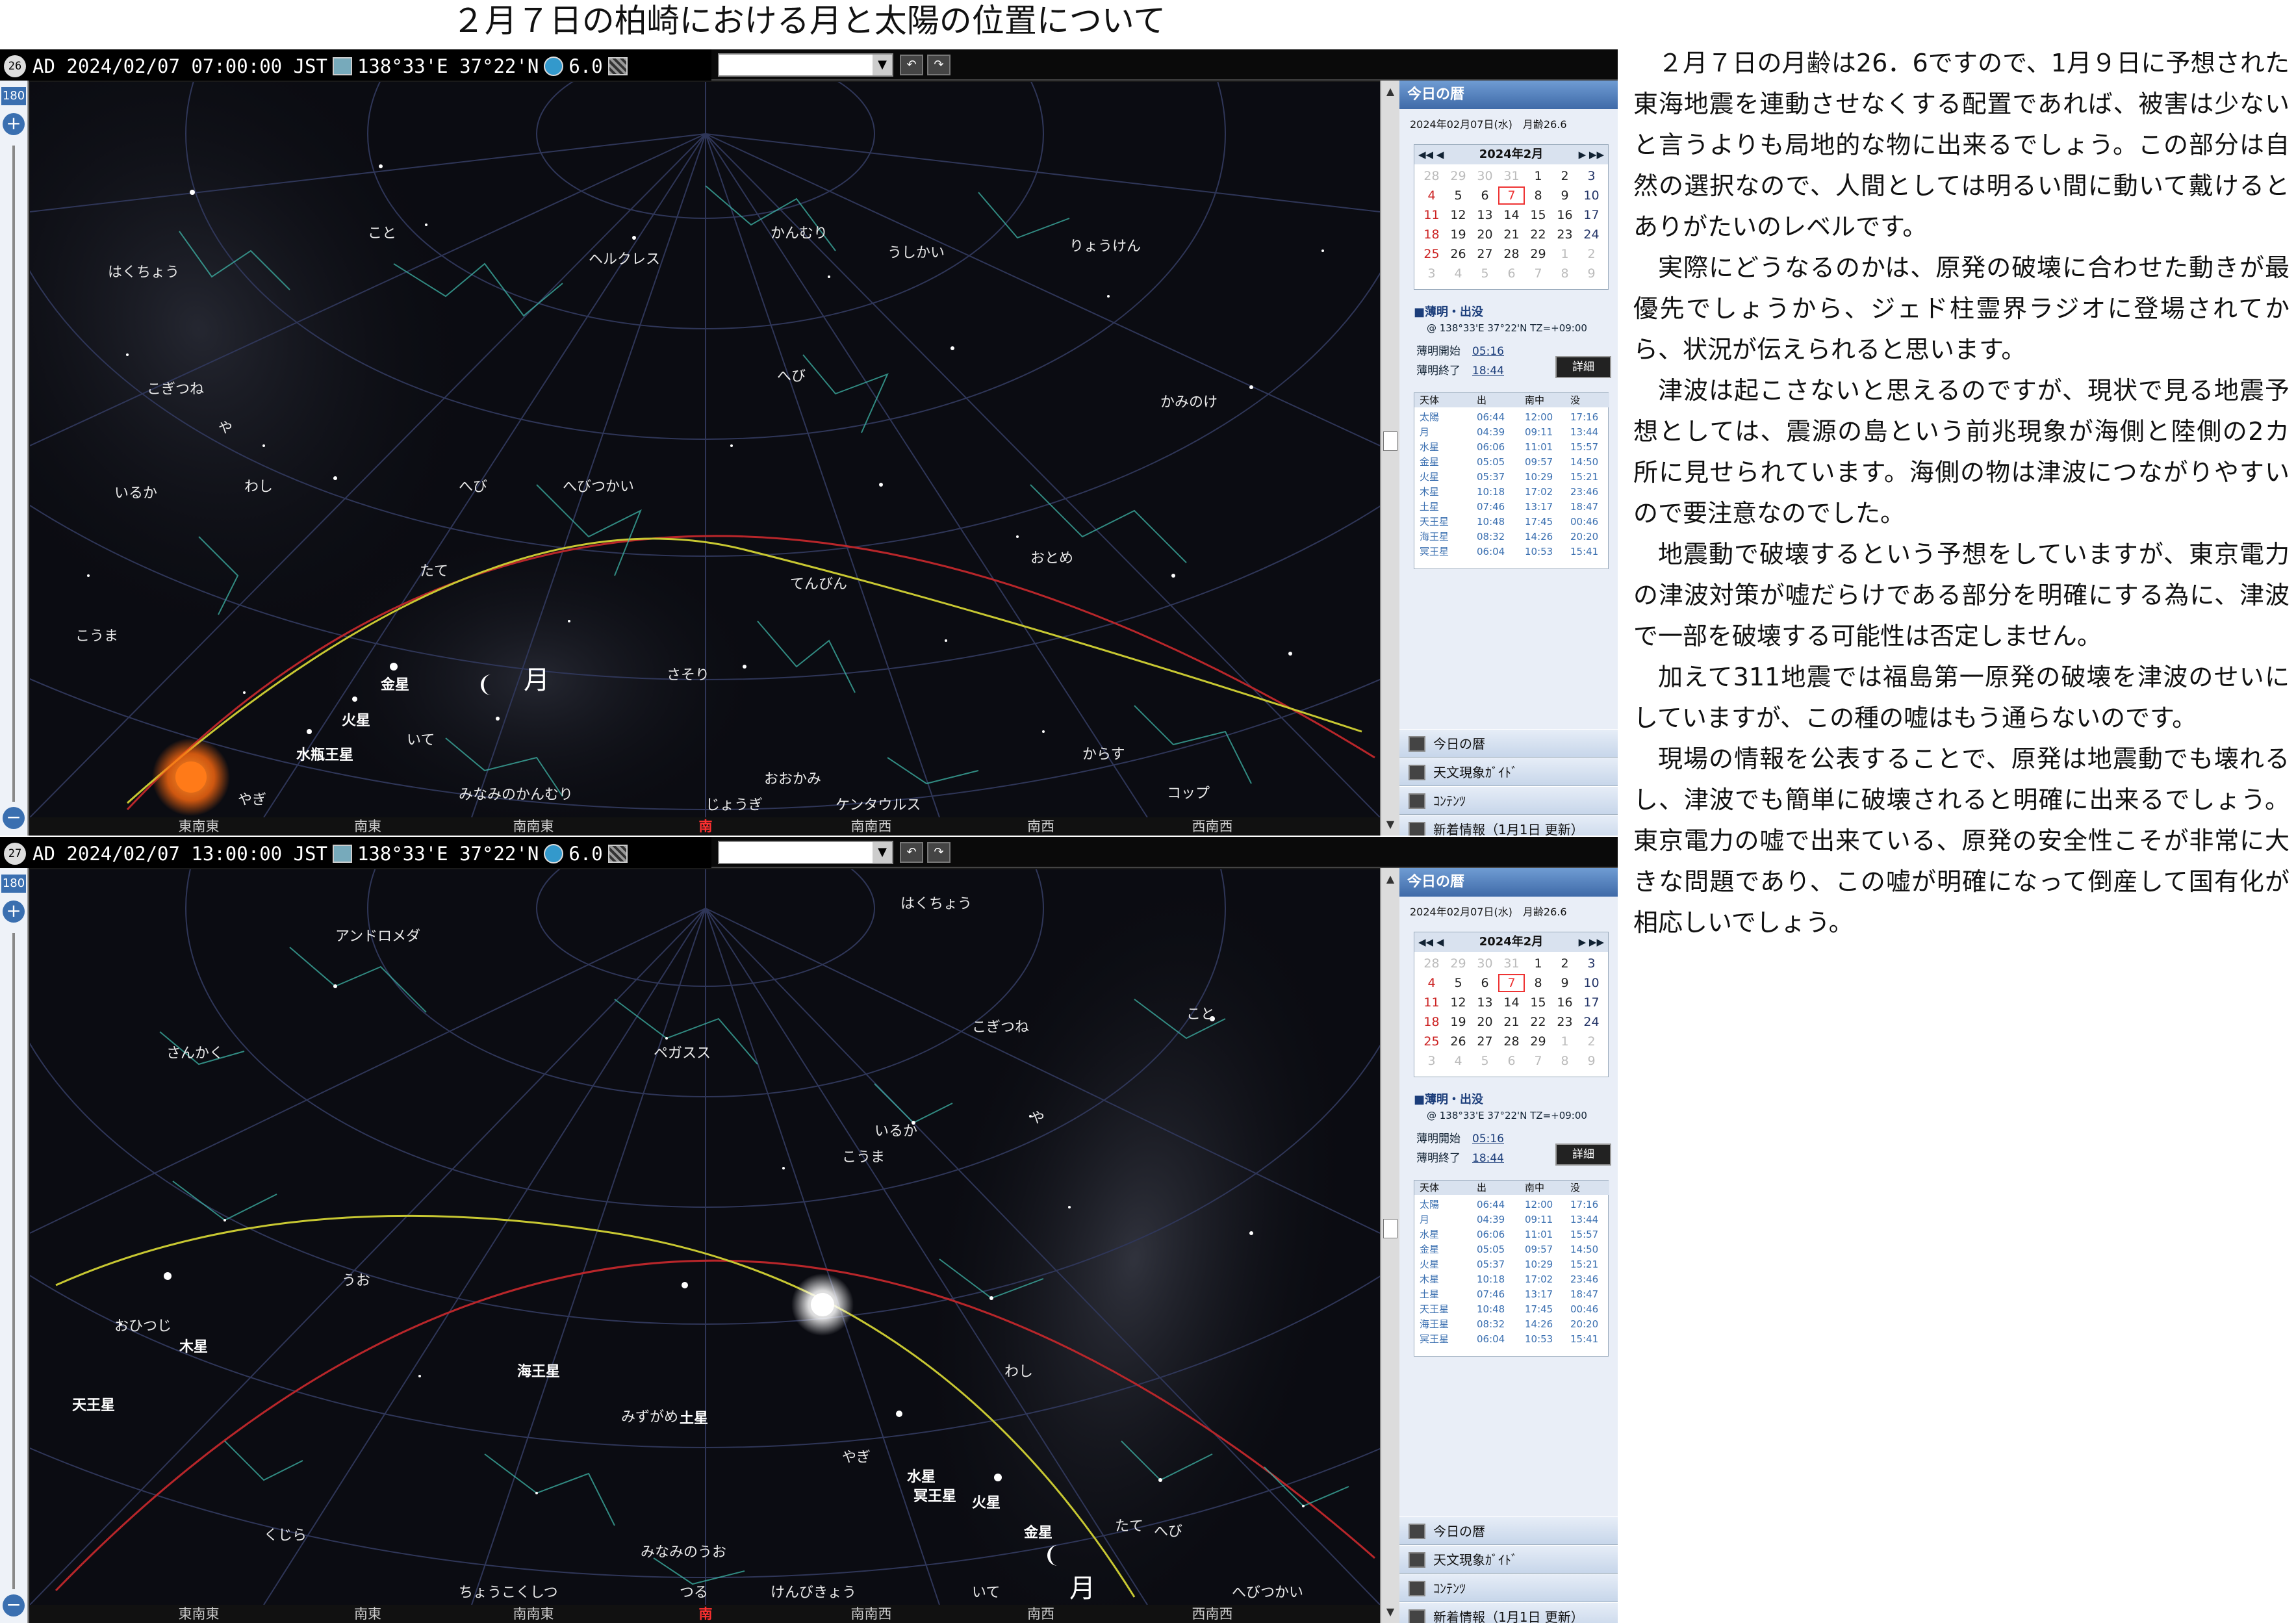 The image size is (2296, 1623). What do you see at coordinates (179, 66) in the screenshot?
I see `datetime-readout: AD 2024/02/07 07:00:00 JST` at bounding box center [179, 66].